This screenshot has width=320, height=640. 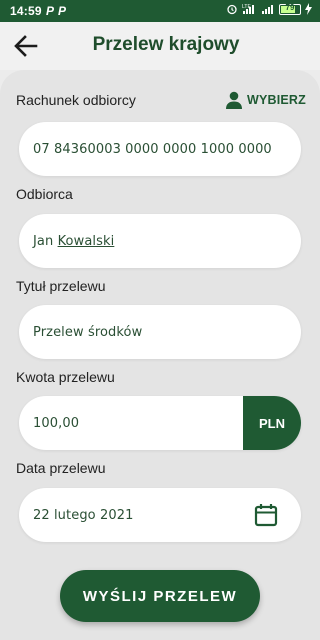 What do you see at coordinates (61, 286) in the screenshot?
I see `title-label: Tytuł przelewu` at bounding box center [61, 286].